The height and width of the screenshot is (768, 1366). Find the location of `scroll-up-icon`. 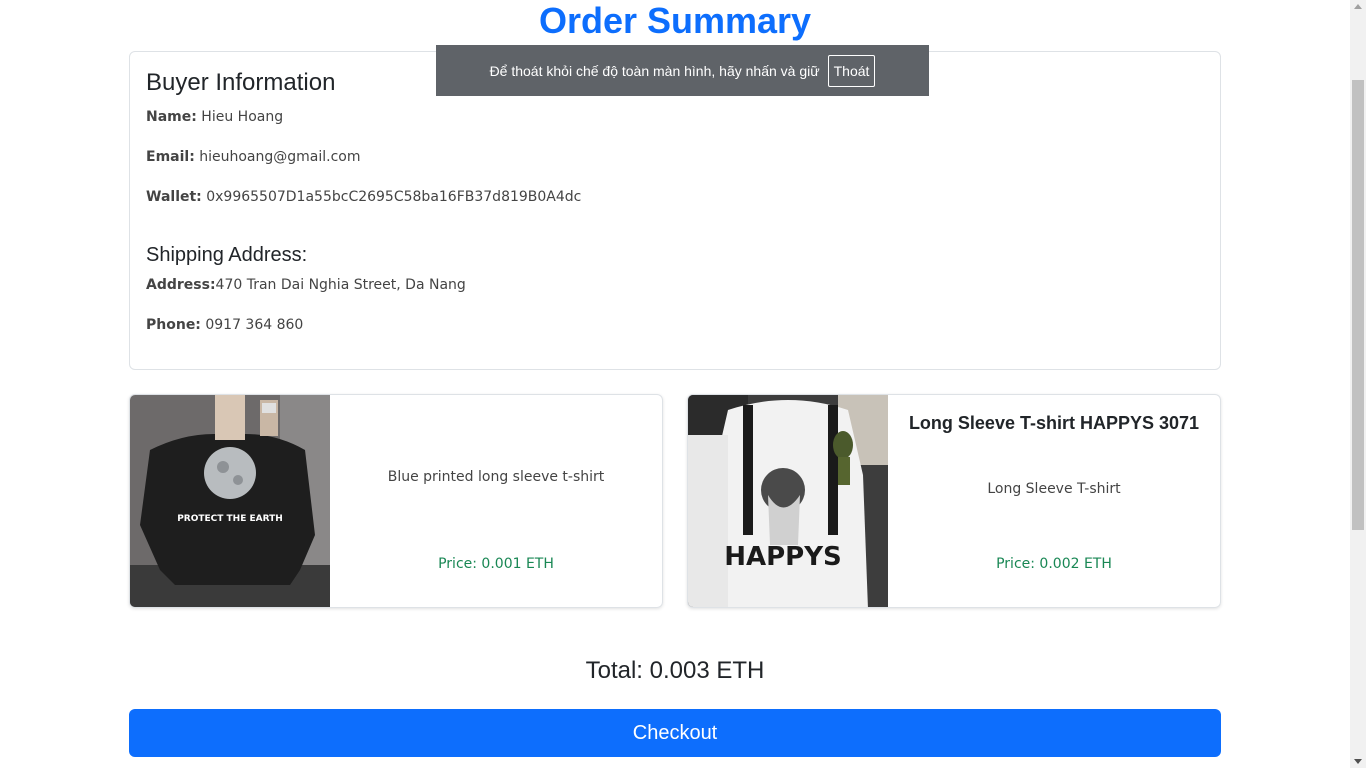

scroll-up-icon is located at coordinates (1358, 6).